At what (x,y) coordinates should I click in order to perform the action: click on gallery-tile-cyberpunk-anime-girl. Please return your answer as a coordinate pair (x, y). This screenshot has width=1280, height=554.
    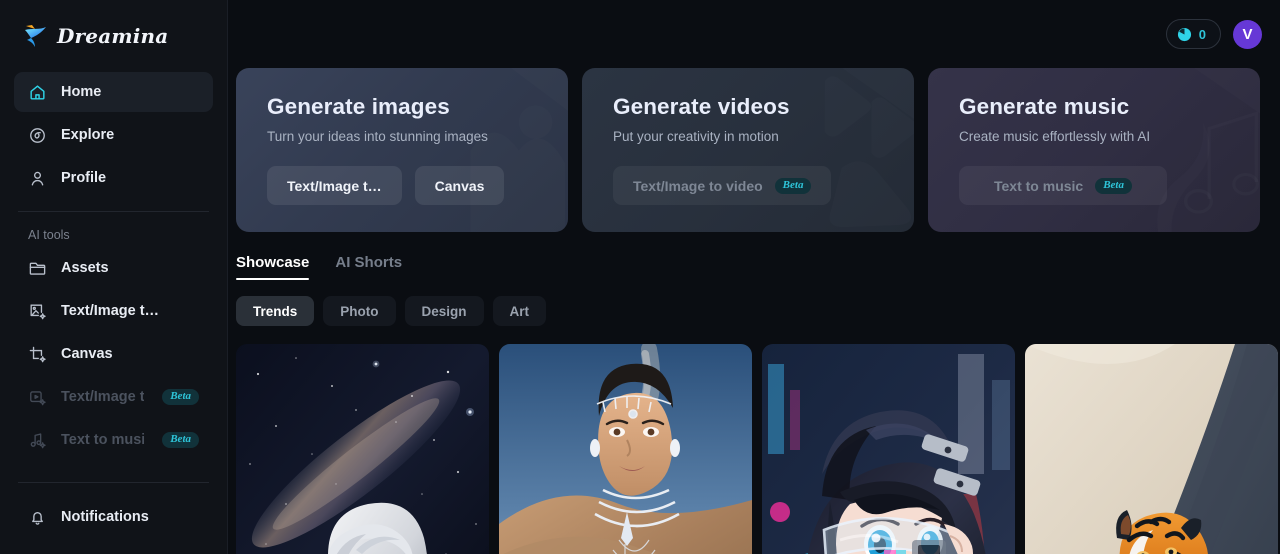
    Looking at the image, I should click on (888, 449).